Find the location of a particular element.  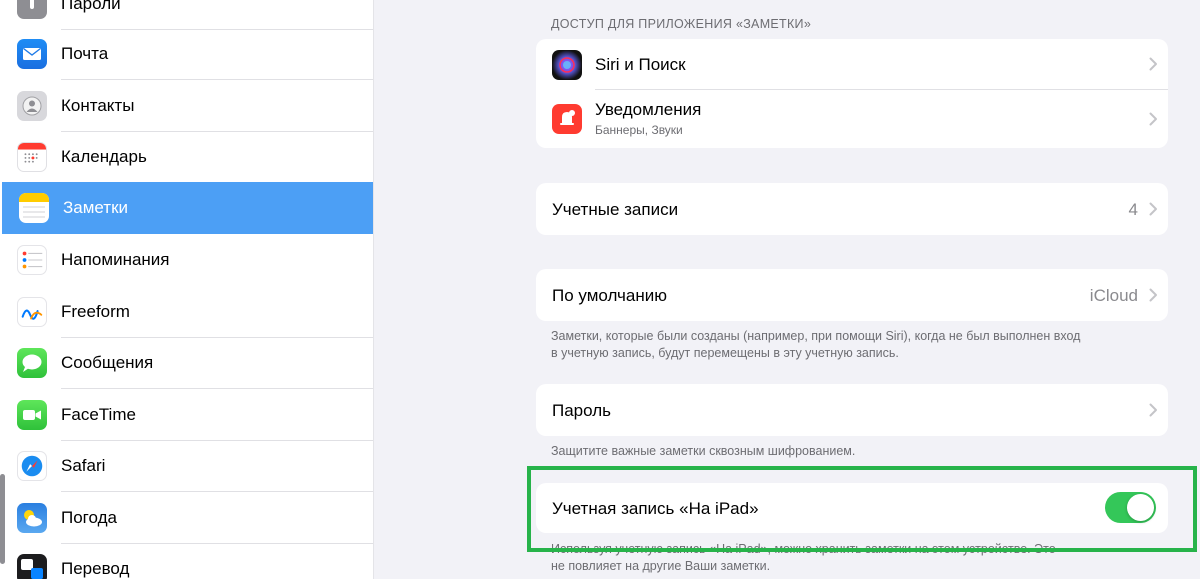

accounts-group: Учетные записи 4 is located at coordinates (852, 209).